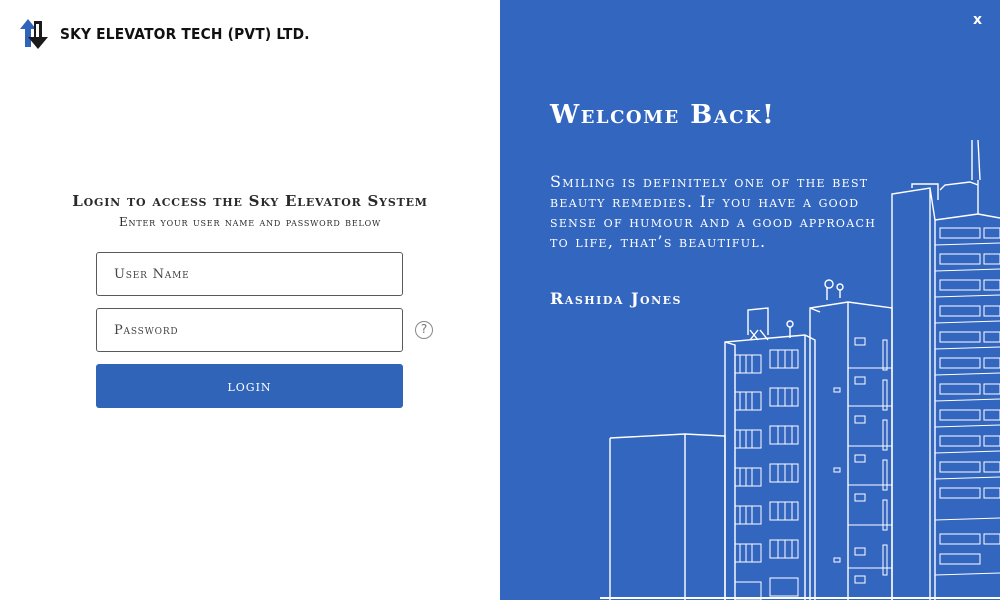  Describe the element at coordinates (250, 201) in the screenshot. I see `login-heading: Login to access the Sky Elevator System` at that location.